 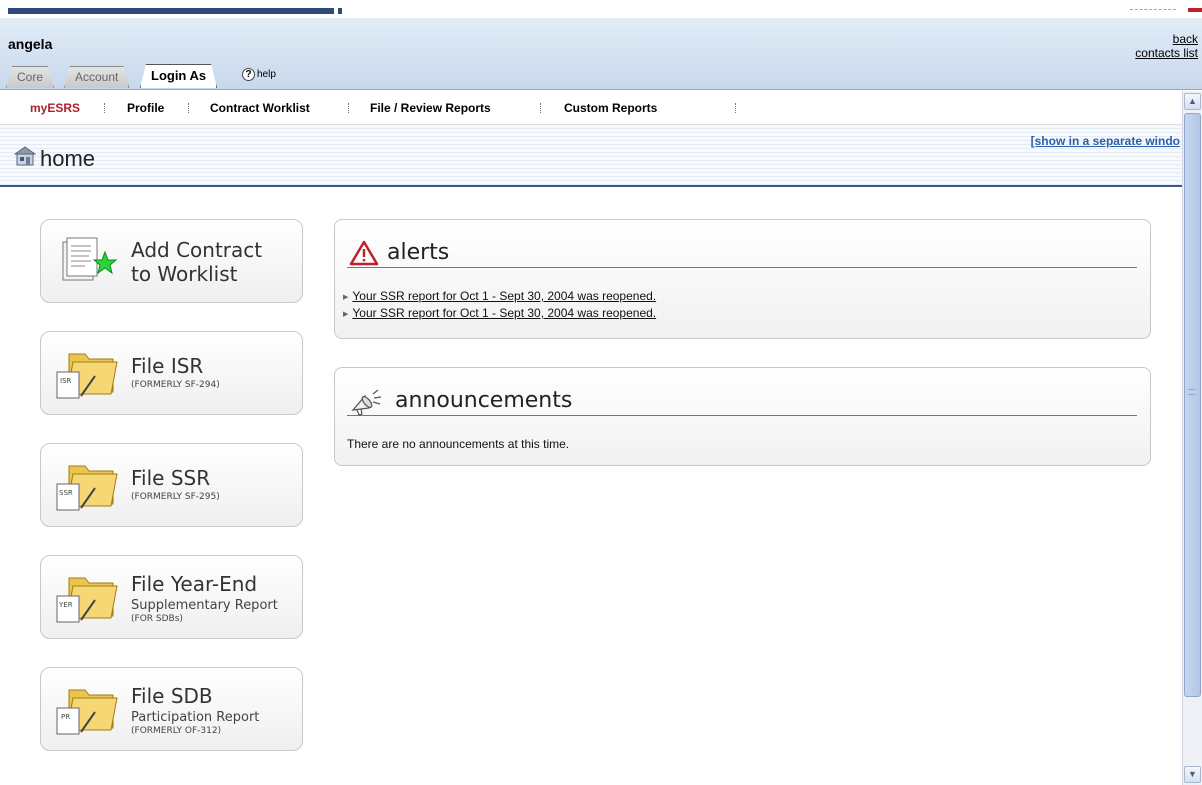 I want to click on card-subtitle: Participation Report, so click(x=195, y=717).